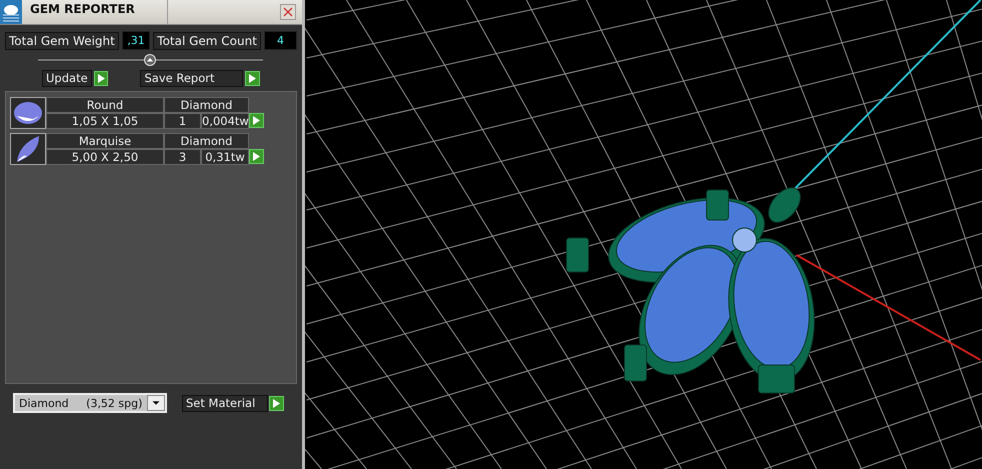 The image size is (982, 469). What do you see at coordinates (182, 121) in the screenshot?
I see `count-cell: 1` at bounding box center [182, 121].